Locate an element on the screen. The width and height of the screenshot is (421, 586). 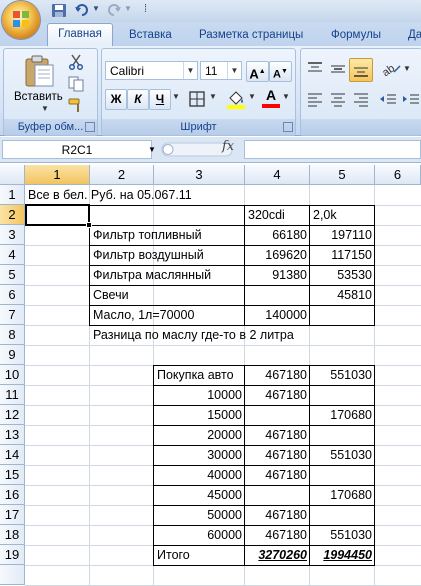
cell-r19c5: 1994450 is located at coordinates (342, 555).